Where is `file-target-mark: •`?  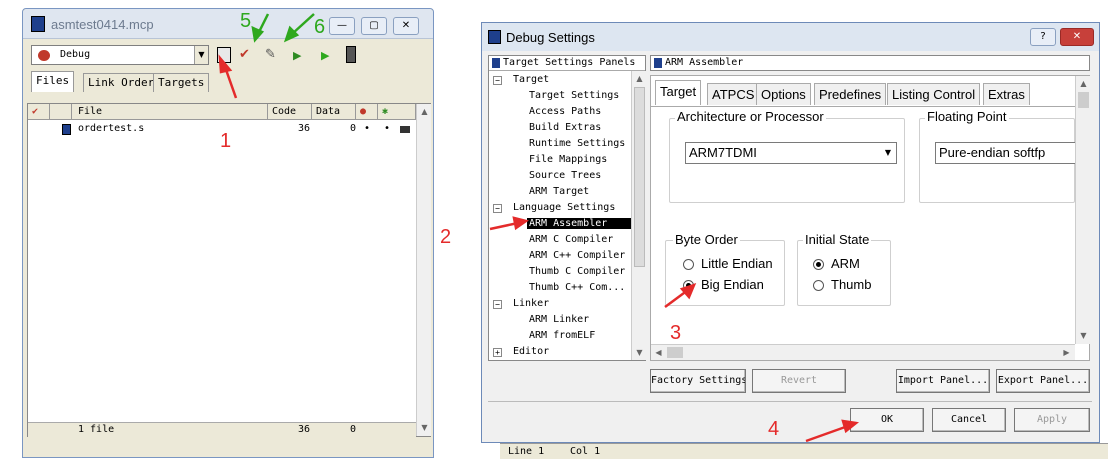
file-target-mark: • is located at coordinates (387, 128).